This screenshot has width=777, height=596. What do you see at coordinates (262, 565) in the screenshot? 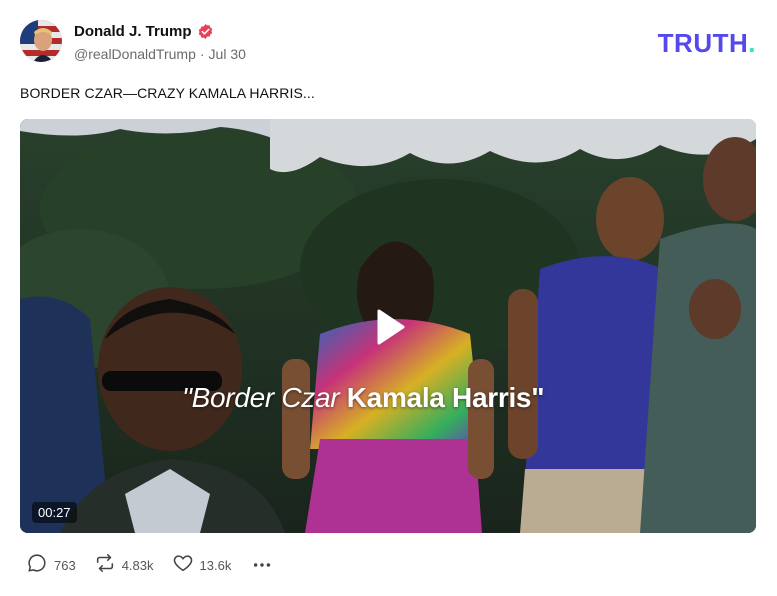
I see `more-icon` at bounding box center [262, 565].